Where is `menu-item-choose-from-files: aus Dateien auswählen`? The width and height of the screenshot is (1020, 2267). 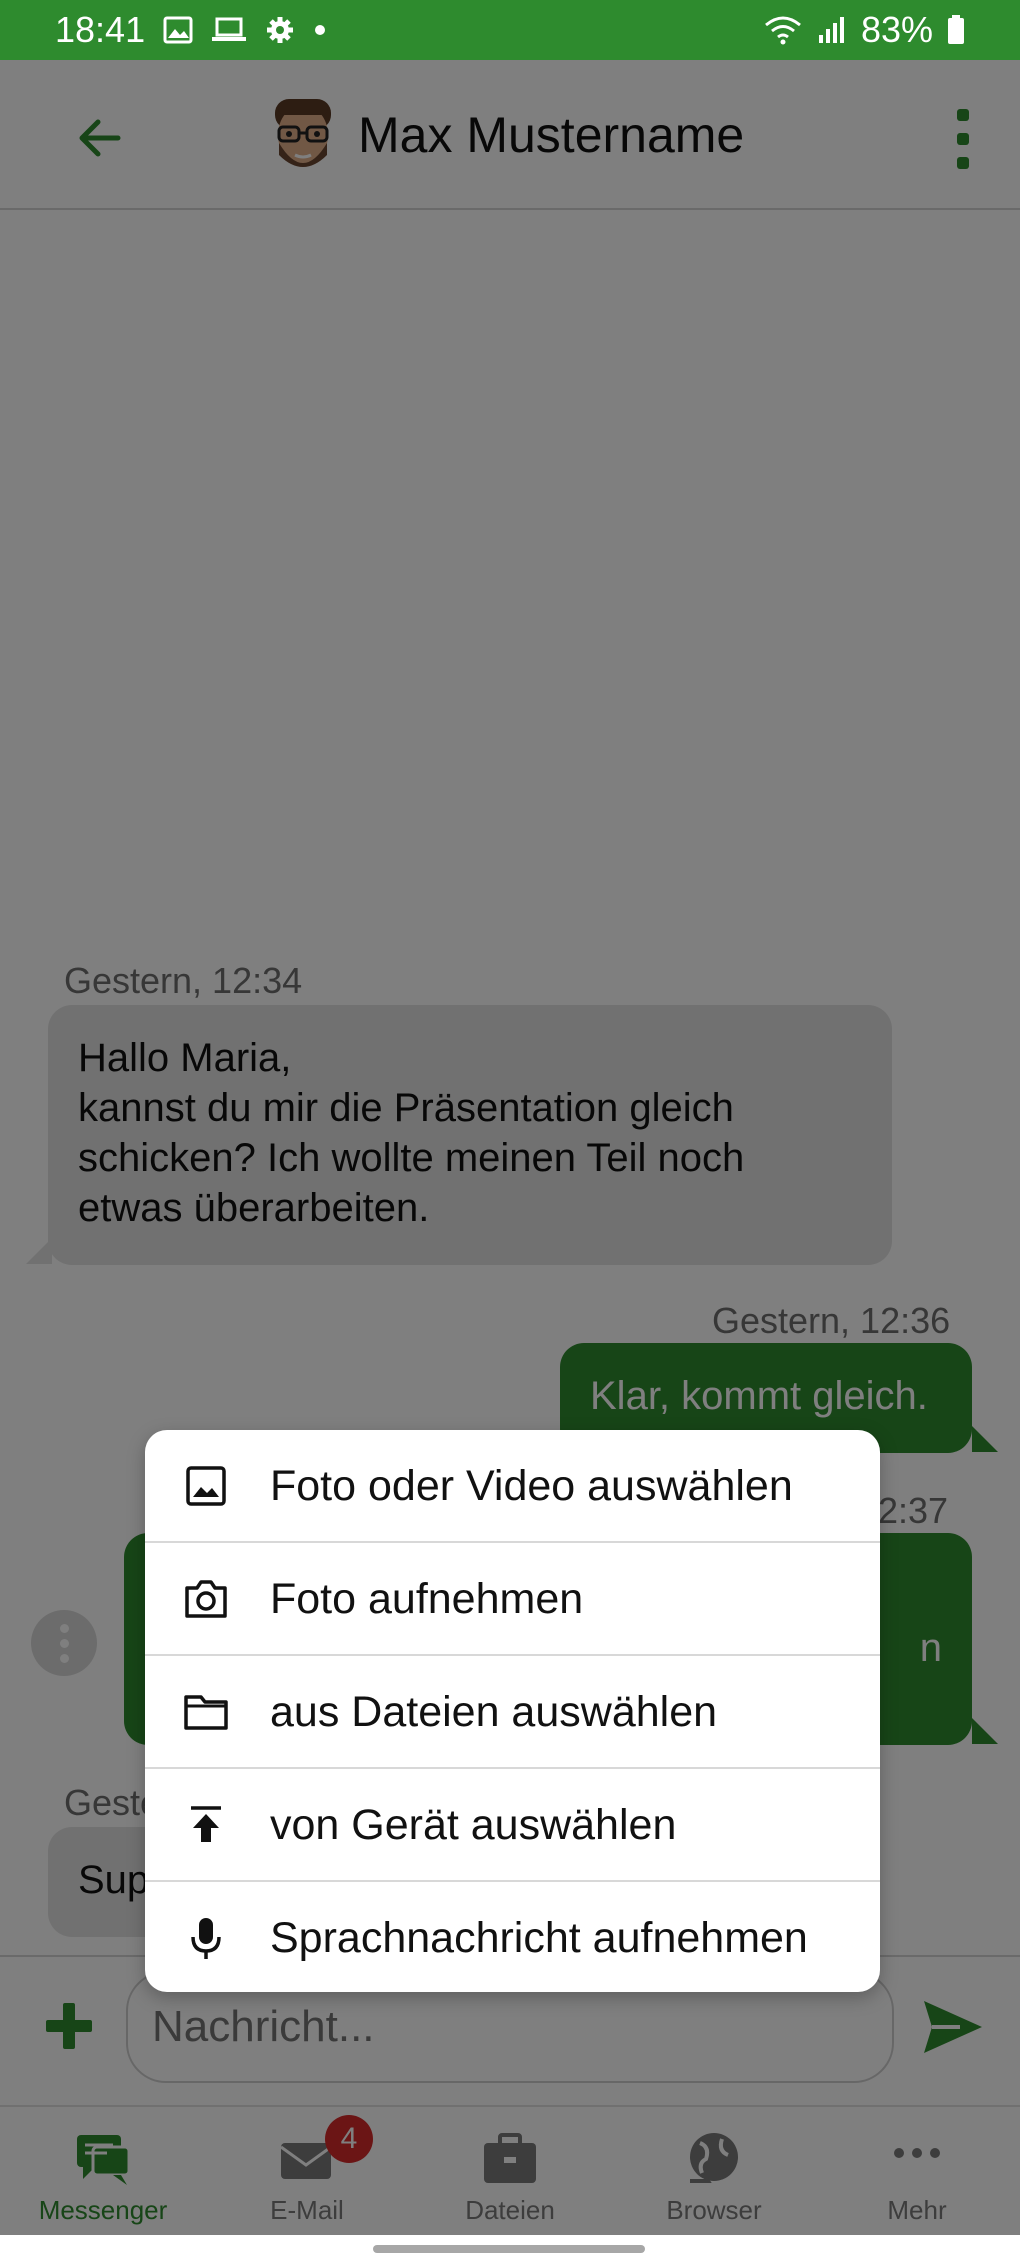
menu-item-choose-from-files: aus Dateien auswählen is located at coordinates (512, 1712).